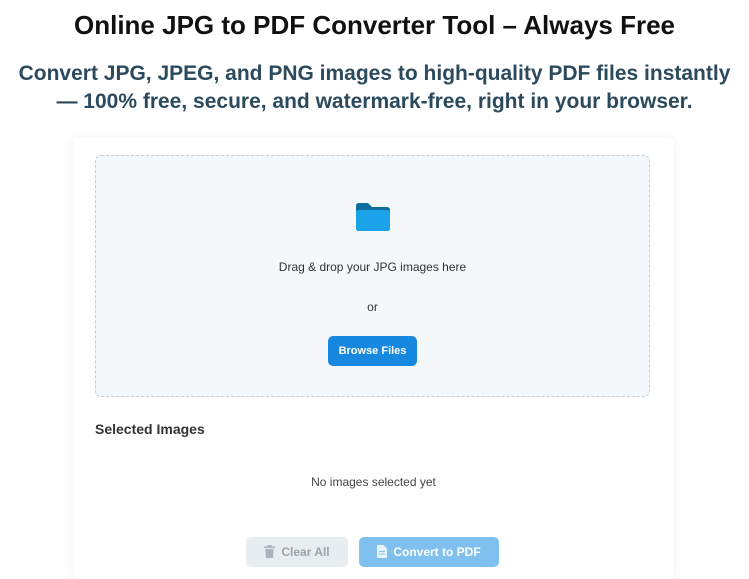 The width and height of the screenshot is (749, 579). Describe the element at coordinates (373, 217) in the screenshot. I see `folder-icon` at that location.